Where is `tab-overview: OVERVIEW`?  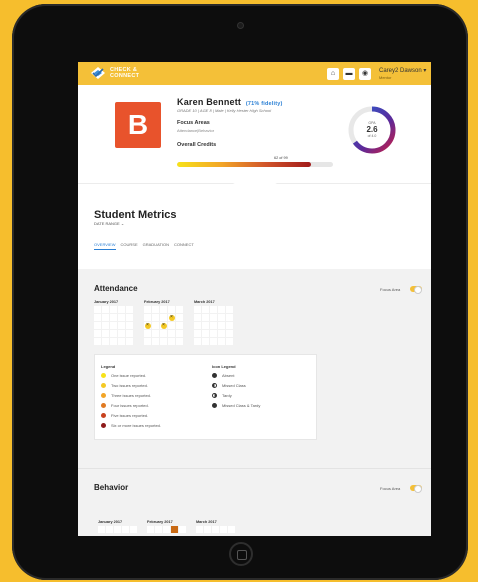 tab-overview: OVERVIEW is located at coordinates (105, 246).